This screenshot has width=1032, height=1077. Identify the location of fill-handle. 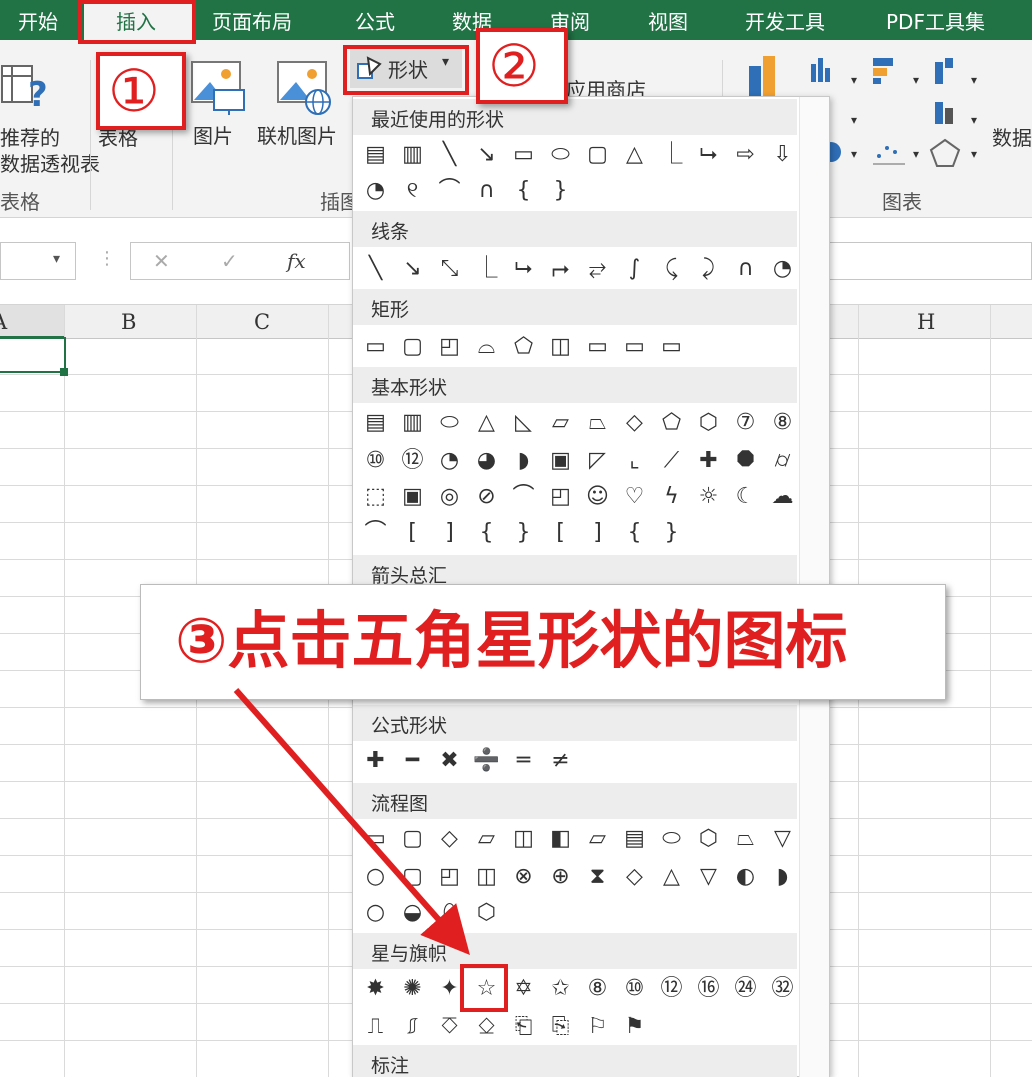
(64, 372).